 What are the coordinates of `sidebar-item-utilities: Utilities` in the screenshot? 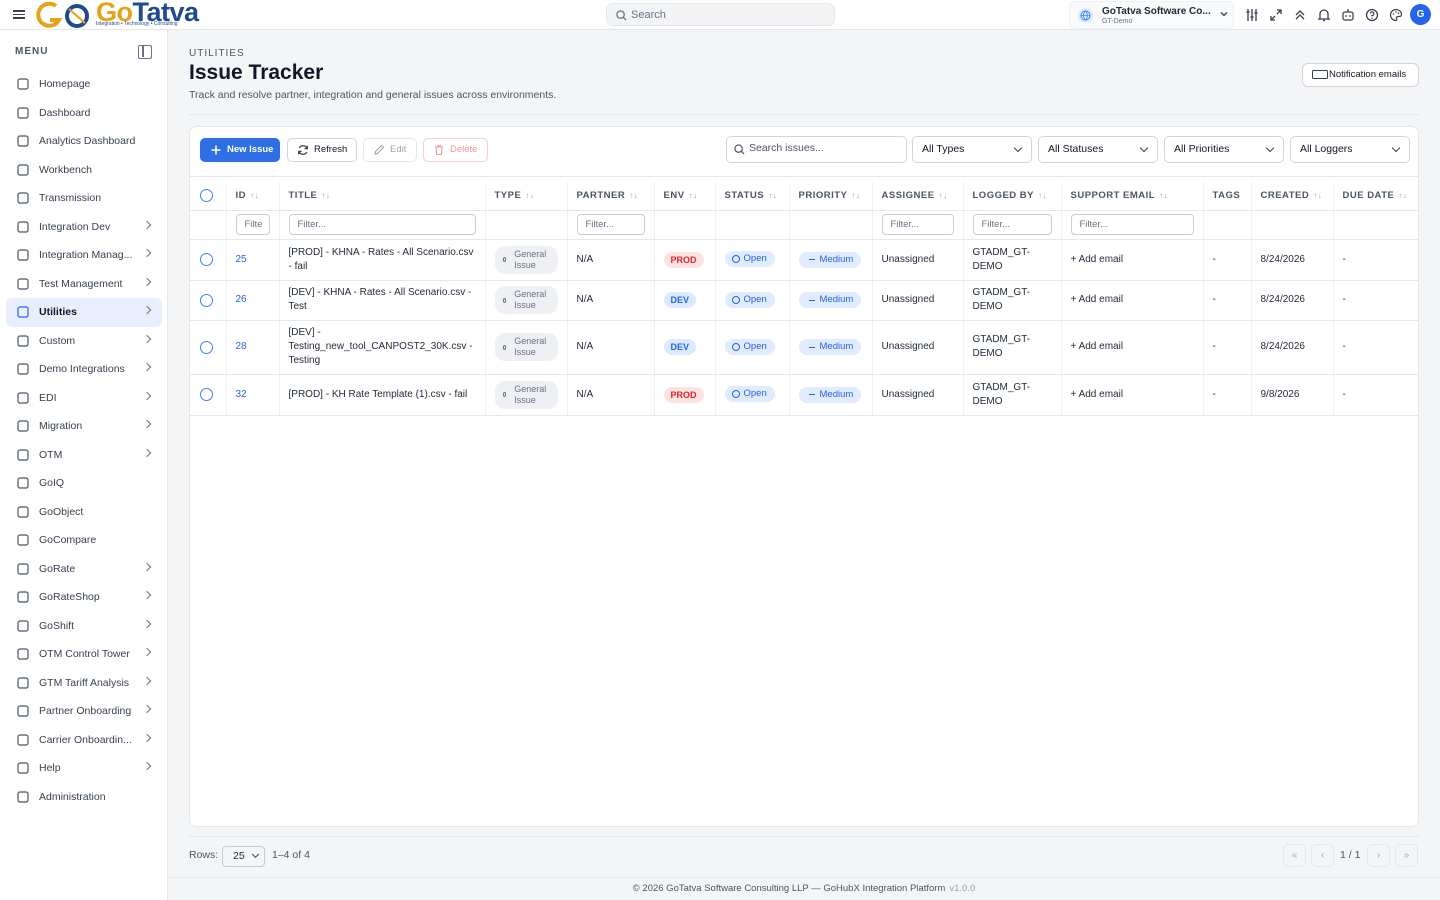 It's located at (84, 312).